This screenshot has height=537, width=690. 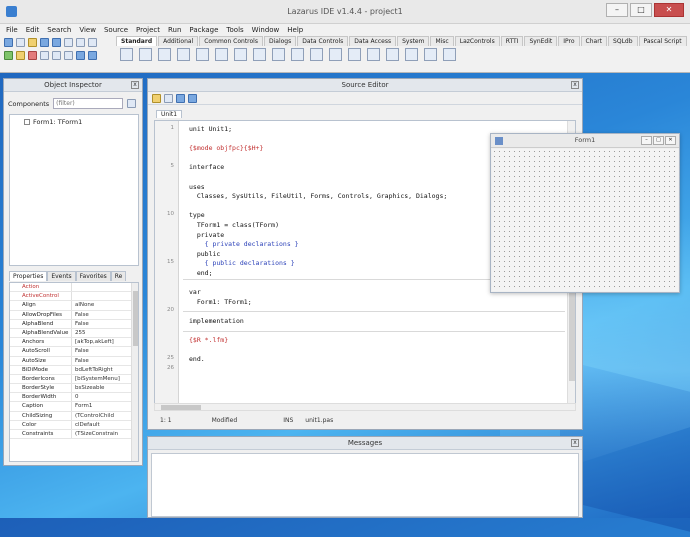 What do you see at coordinates (92, 55) in the screenshot?
I see `selection-tool-icon` at bounding box center [92, 55].